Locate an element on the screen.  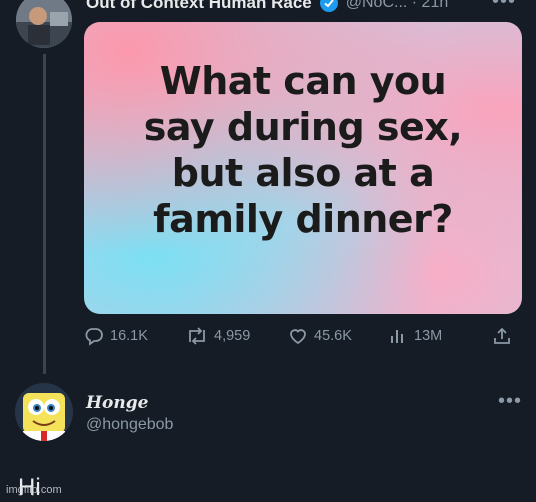
reply-count: 16.1K is located at coordinates (129, 336).